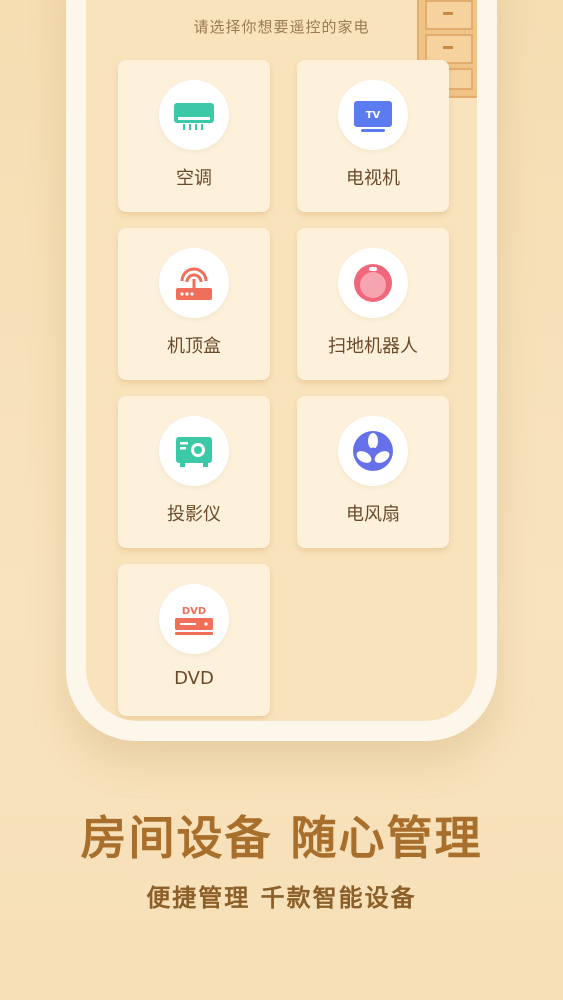 The width and height of the screenshot is (563, 1000). Describe the element at coordinates (373, 136) in the screenshot. I see `device-card-tv: TV 电视机` at that location.